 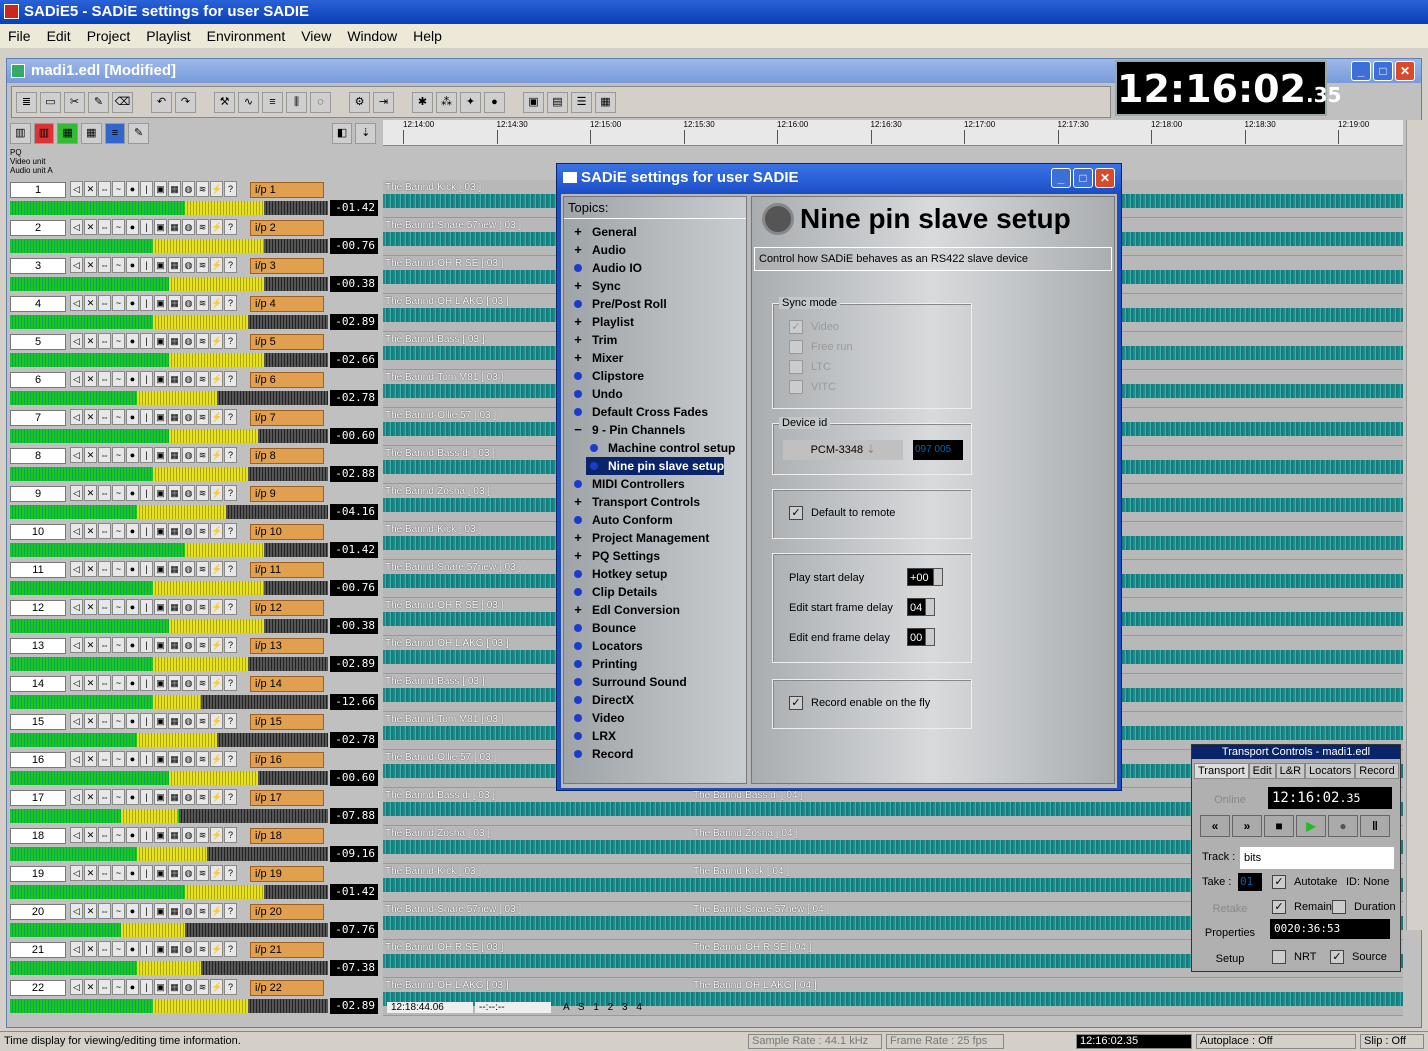 What do you see at coordinates (628, 682) in the screenshot?
I see `topic-item: Surround Sound` at bounding box center [628, 682].